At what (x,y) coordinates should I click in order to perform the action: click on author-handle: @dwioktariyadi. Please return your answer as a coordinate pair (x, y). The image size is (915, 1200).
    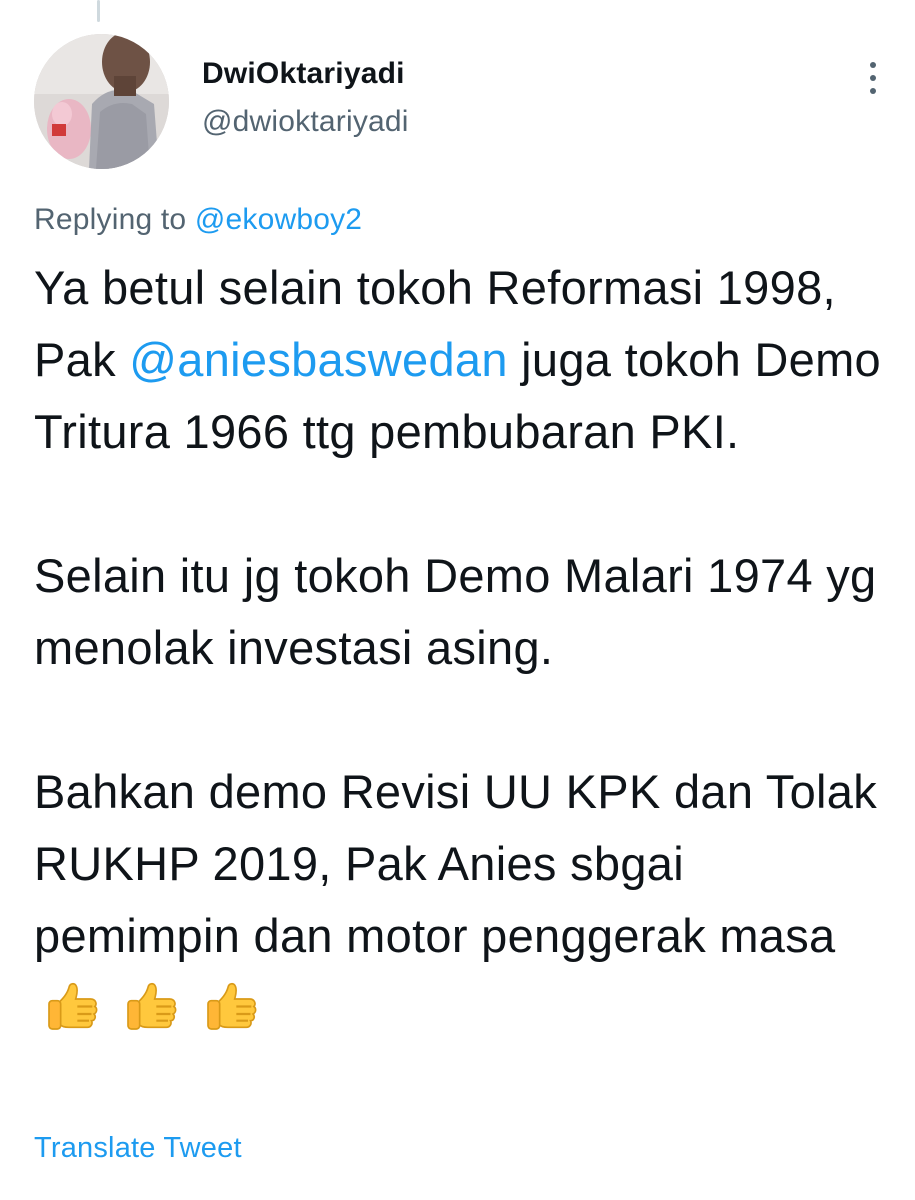
    Looking at the image, I should click on (305, 122).